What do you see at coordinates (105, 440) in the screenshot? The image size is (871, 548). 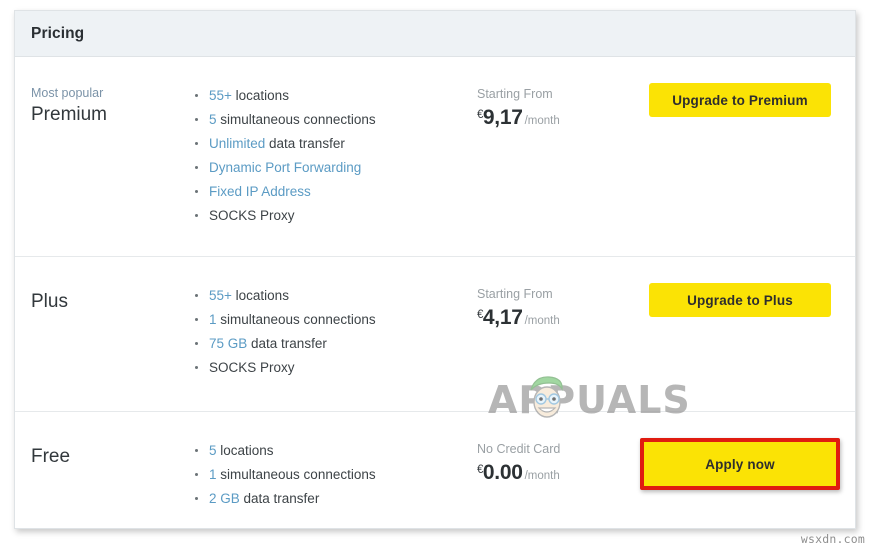 I see `plan-name-cell: Free` at bounding box center [105, 440].